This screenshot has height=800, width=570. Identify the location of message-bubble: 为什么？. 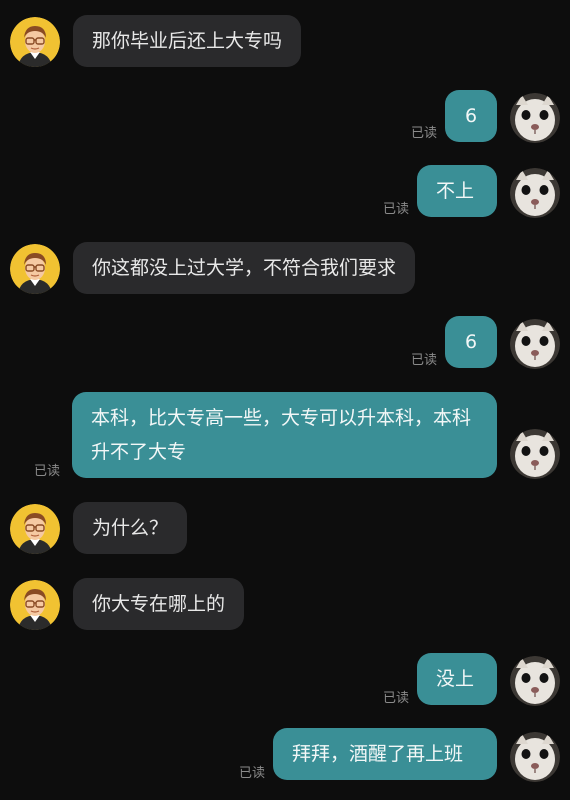
(130, 528).